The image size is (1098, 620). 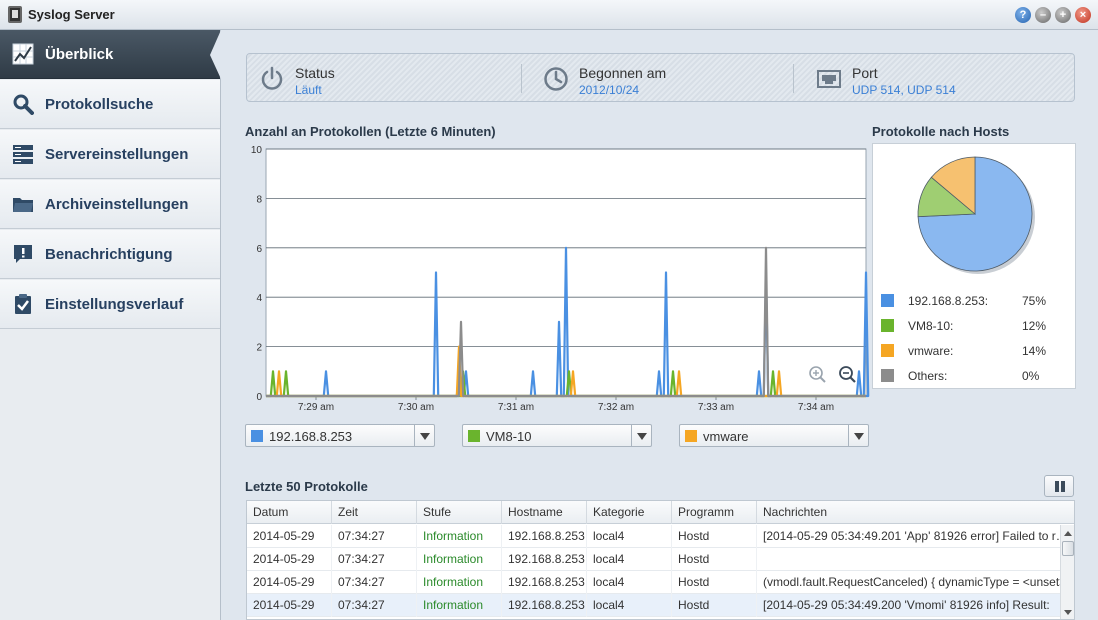 What do you see at coordinates (1034, 301) in the screenshot?
I see `legend-value: 75%` at bounding box center [1034, 301].